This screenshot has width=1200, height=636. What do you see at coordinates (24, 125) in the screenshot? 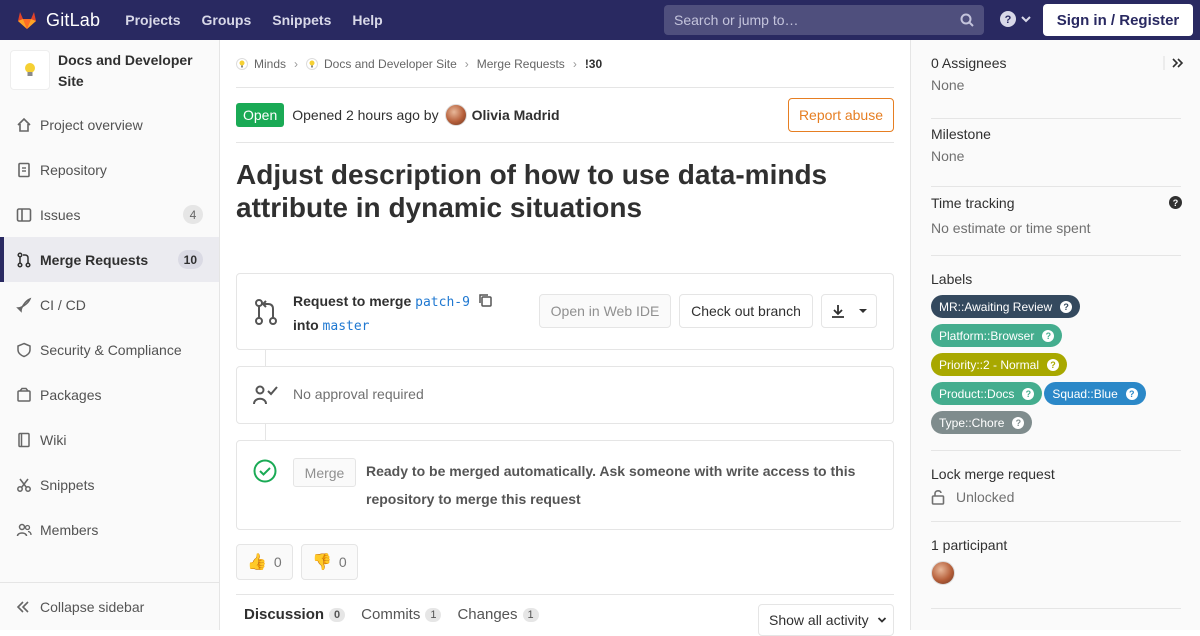
I see `home-icon` at bounding box center [24, 125].